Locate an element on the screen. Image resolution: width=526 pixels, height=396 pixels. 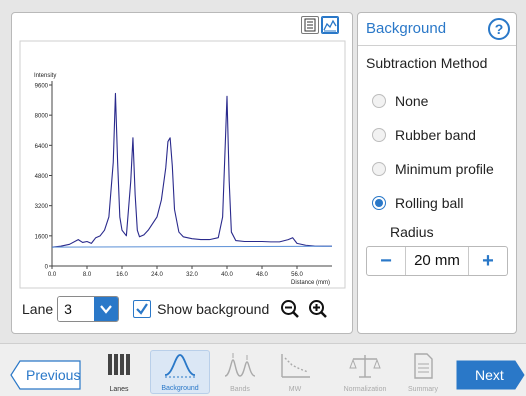
zoom-out-icon is located at coordinates (290, 309).